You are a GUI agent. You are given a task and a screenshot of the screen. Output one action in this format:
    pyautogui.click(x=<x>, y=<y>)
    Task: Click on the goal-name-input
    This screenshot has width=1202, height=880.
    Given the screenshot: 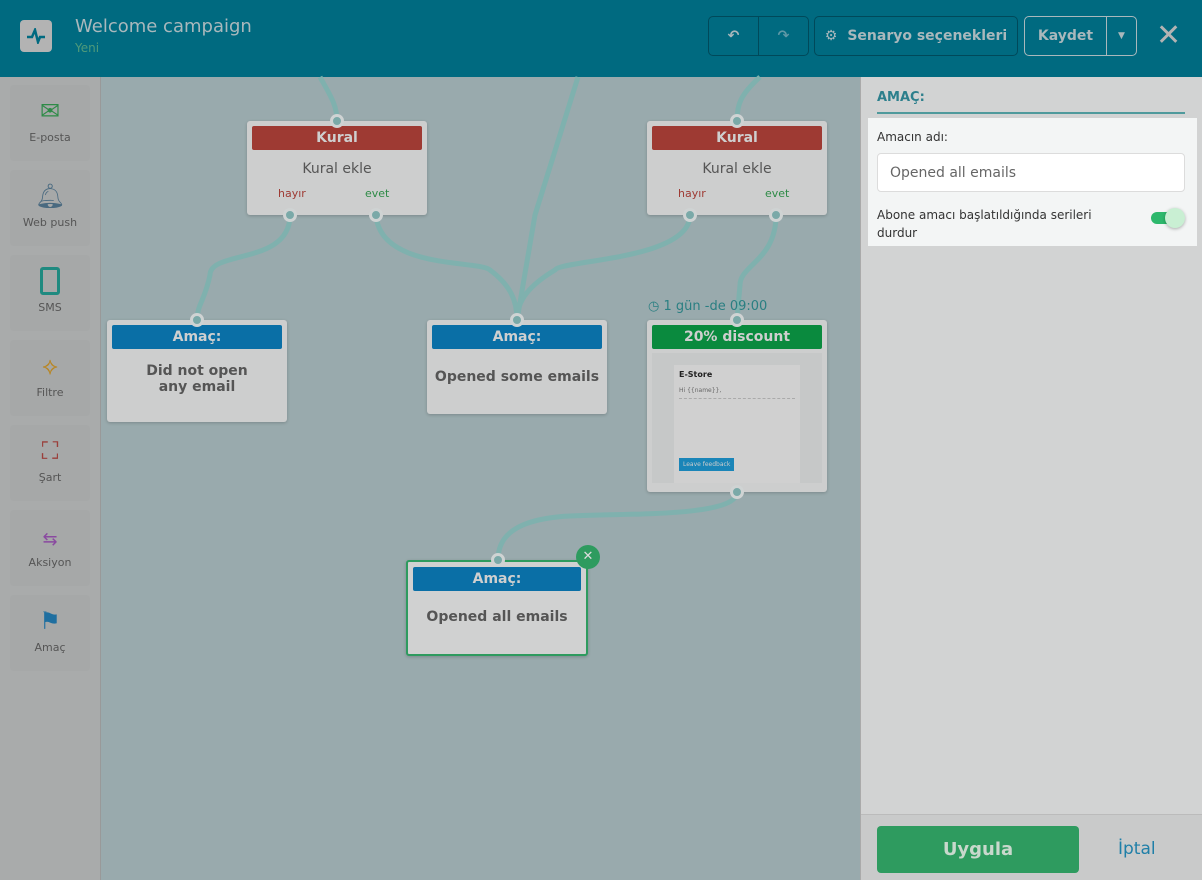 What is the action you would take?
    pyautogui.click(x=1031, y=172)
    